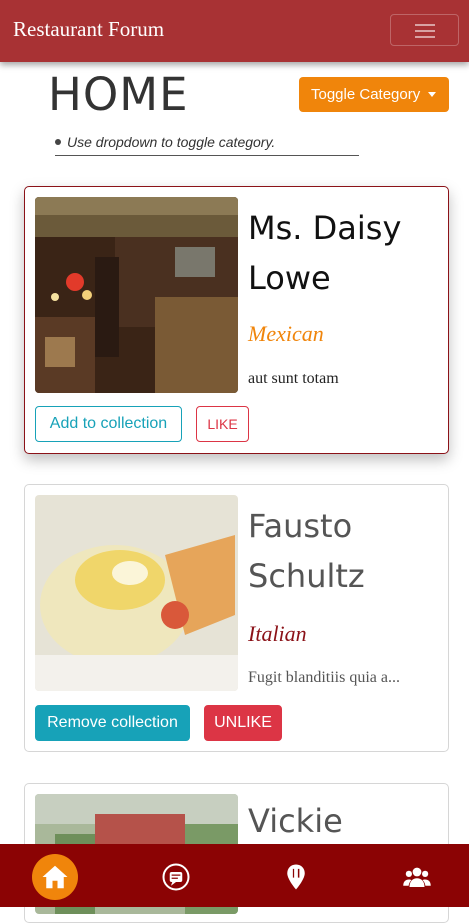 This screenshot has width=469, height=923. I want to click on hint-label: Use dropdown to toggle category., so click(171, 142).